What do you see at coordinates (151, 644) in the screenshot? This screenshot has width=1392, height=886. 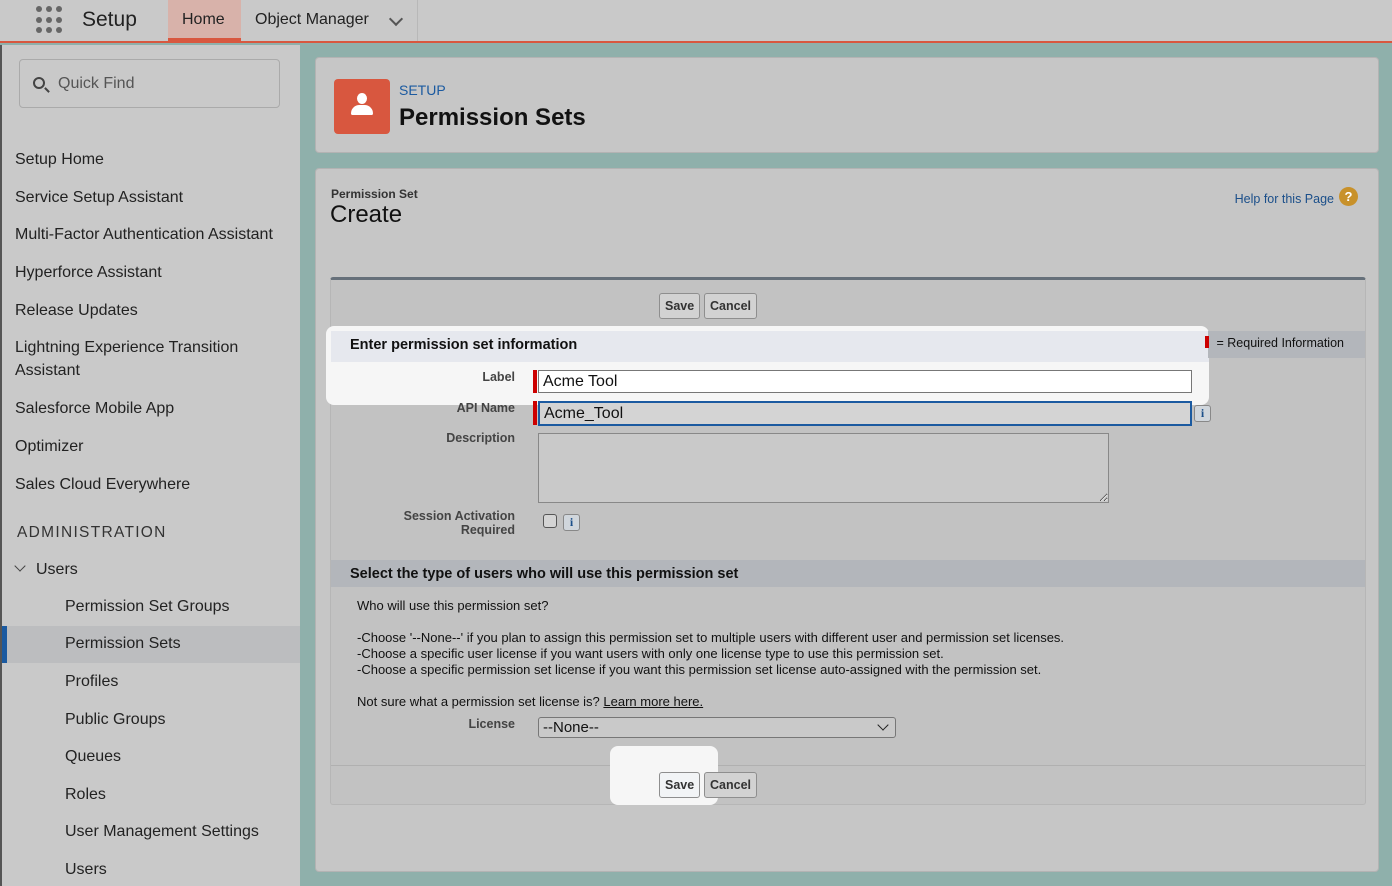 I see `sidebar-item-permission-sets: Permission Sets` at bounding box center [151, 644].